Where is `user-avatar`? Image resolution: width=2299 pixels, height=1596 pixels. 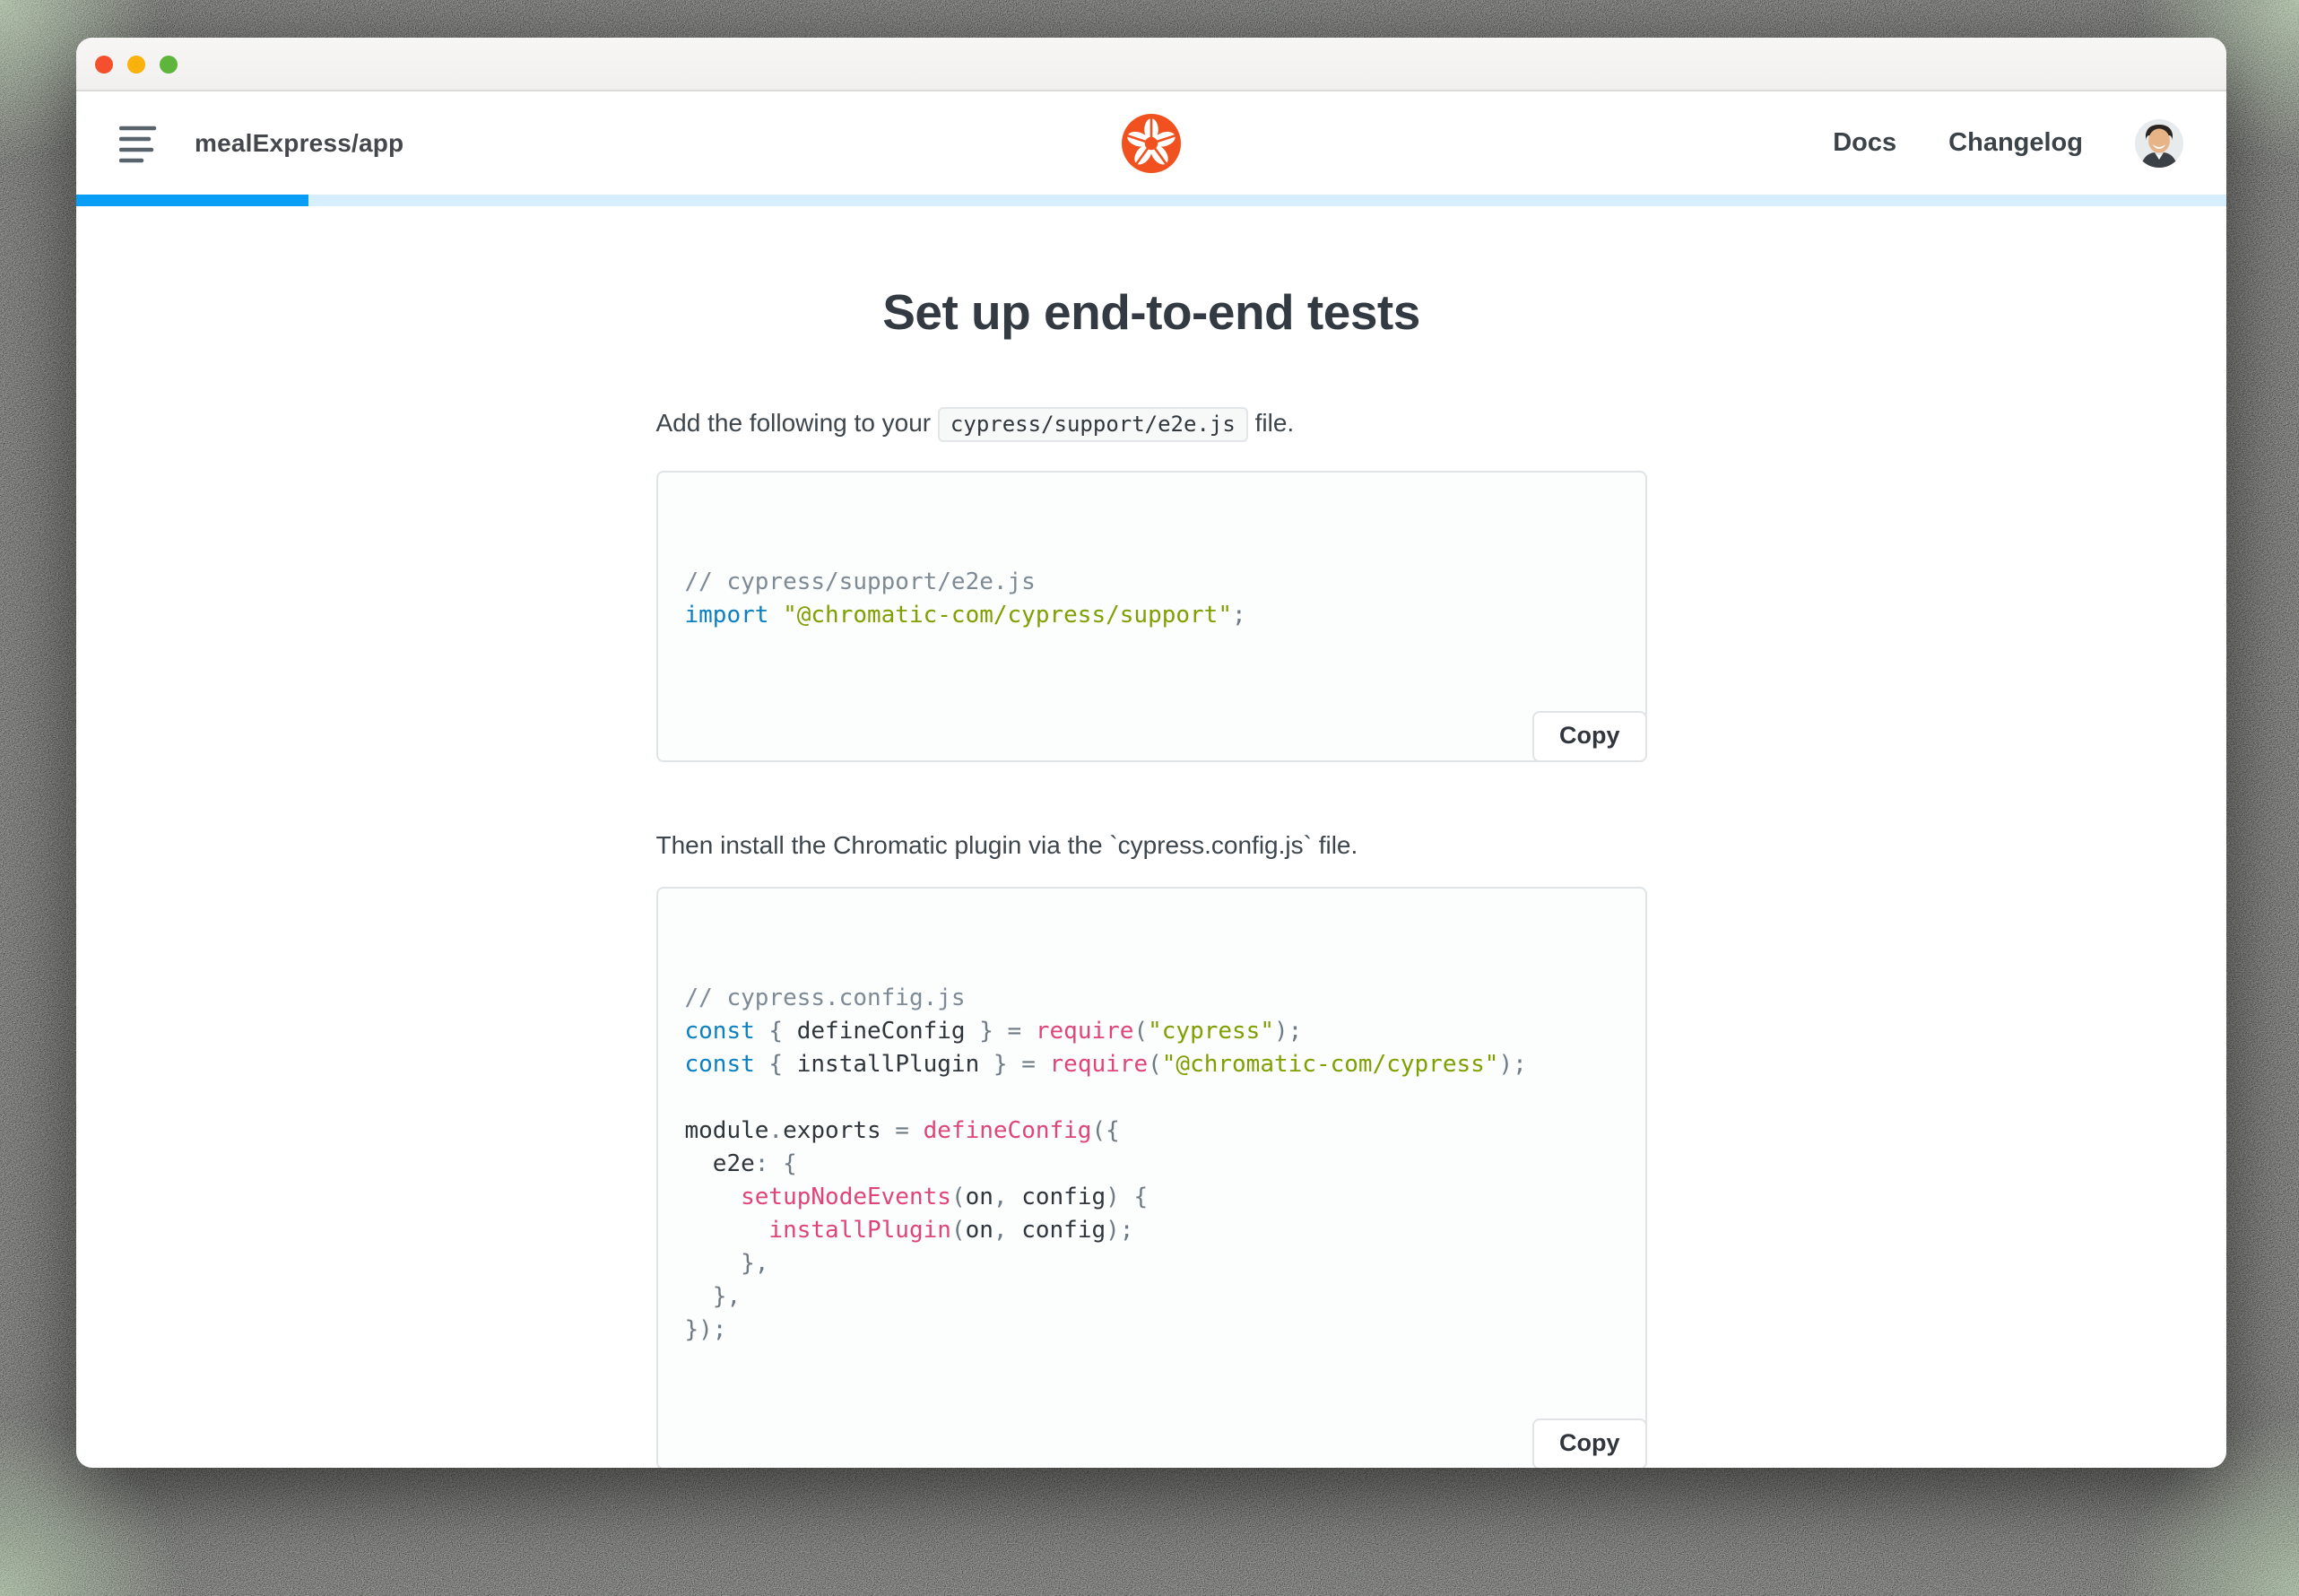 user-avatar is located at coordinates (2159, 143).